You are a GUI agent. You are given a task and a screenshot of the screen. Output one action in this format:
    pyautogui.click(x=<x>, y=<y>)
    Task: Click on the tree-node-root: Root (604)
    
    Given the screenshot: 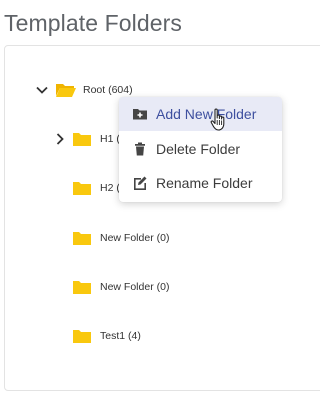 What is the action you would take?
    pyautogui.click(x=83, y=90)
    